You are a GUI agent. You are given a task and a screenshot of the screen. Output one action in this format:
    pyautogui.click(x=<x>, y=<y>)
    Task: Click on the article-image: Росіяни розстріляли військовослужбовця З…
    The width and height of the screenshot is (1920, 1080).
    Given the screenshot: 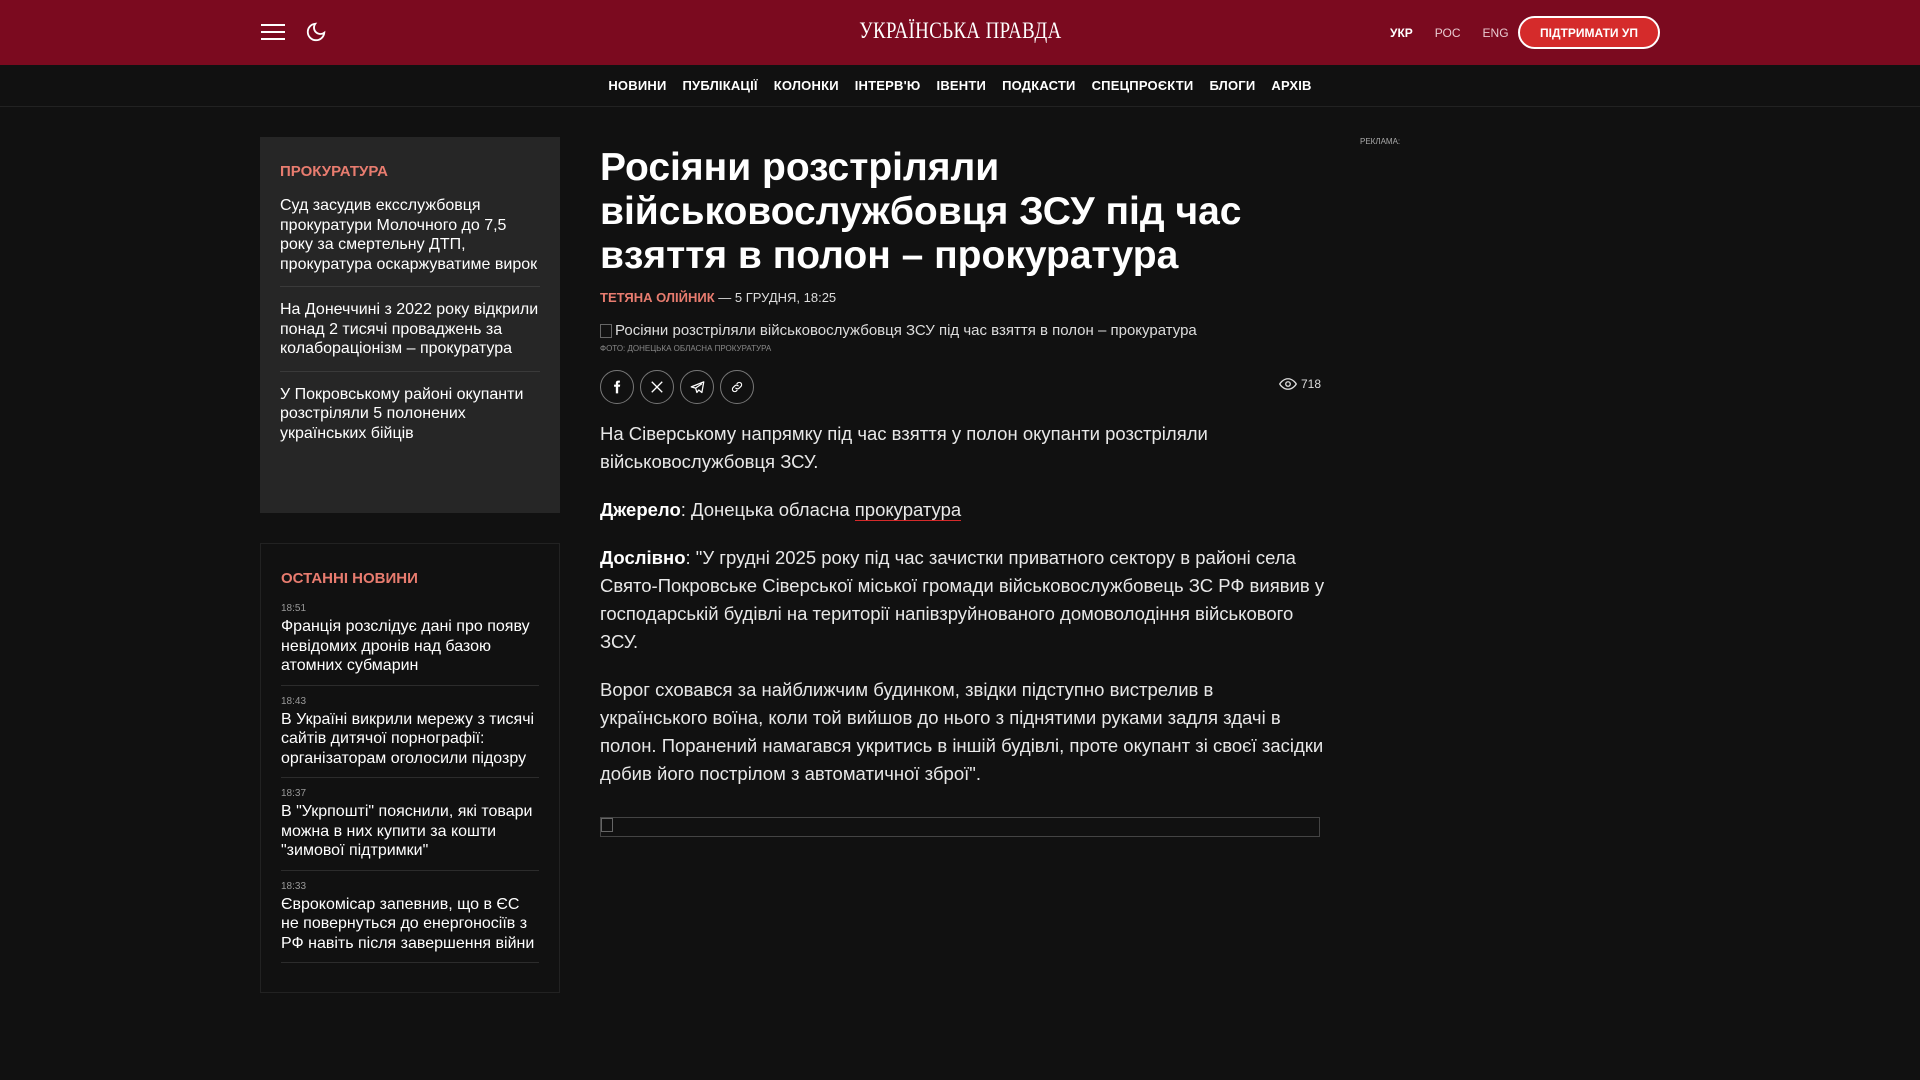 What is the action you would take?
    pyautogui.click(x=898, y=330)
    